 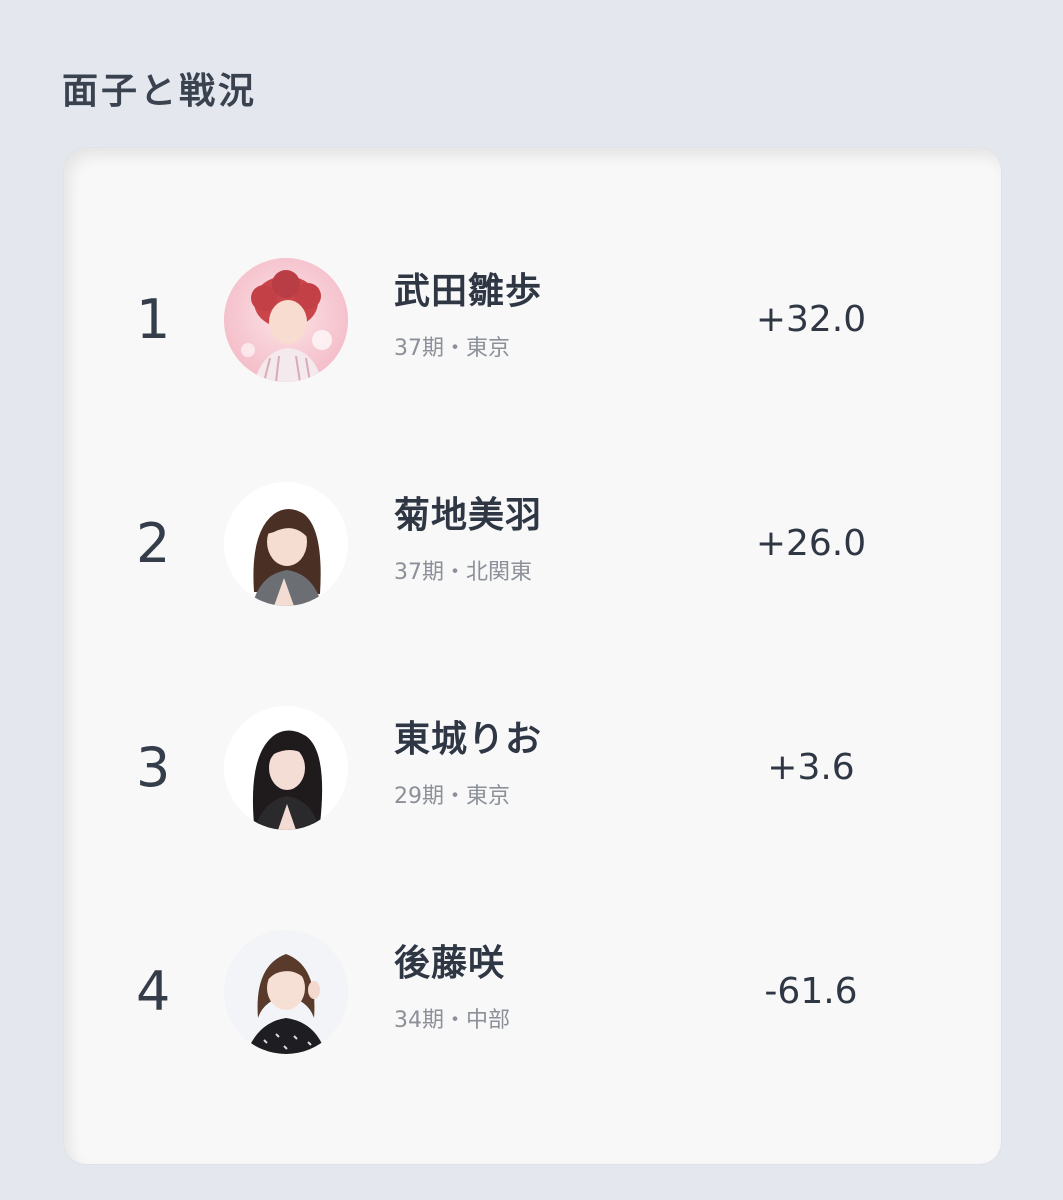 What do you see at coordinates (160, 91) in the screenshot?
I see `section-title: 面子と戦況` at bounding box center [160, 91].